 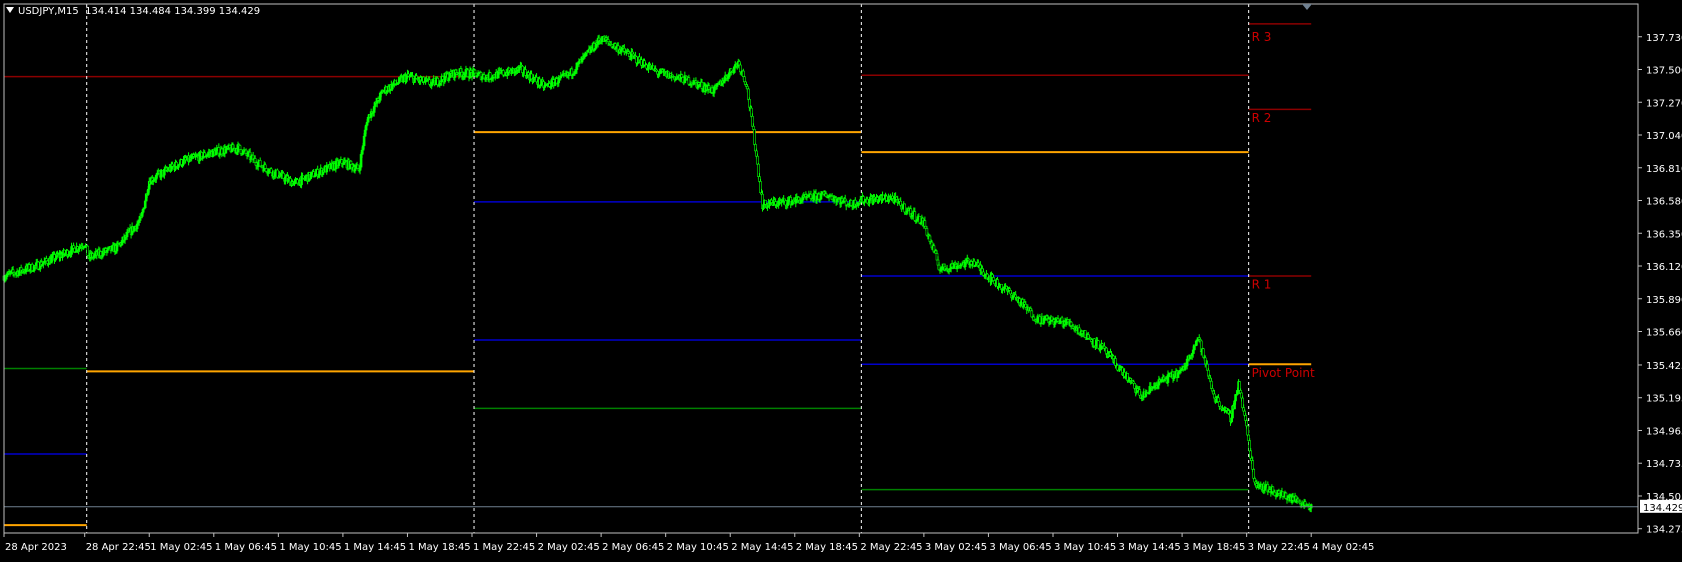 What do you see at coordinates (1664, 333) in the screenshot?
I see `y-tick-label: 135.660` at bounding box center [1664, 333].